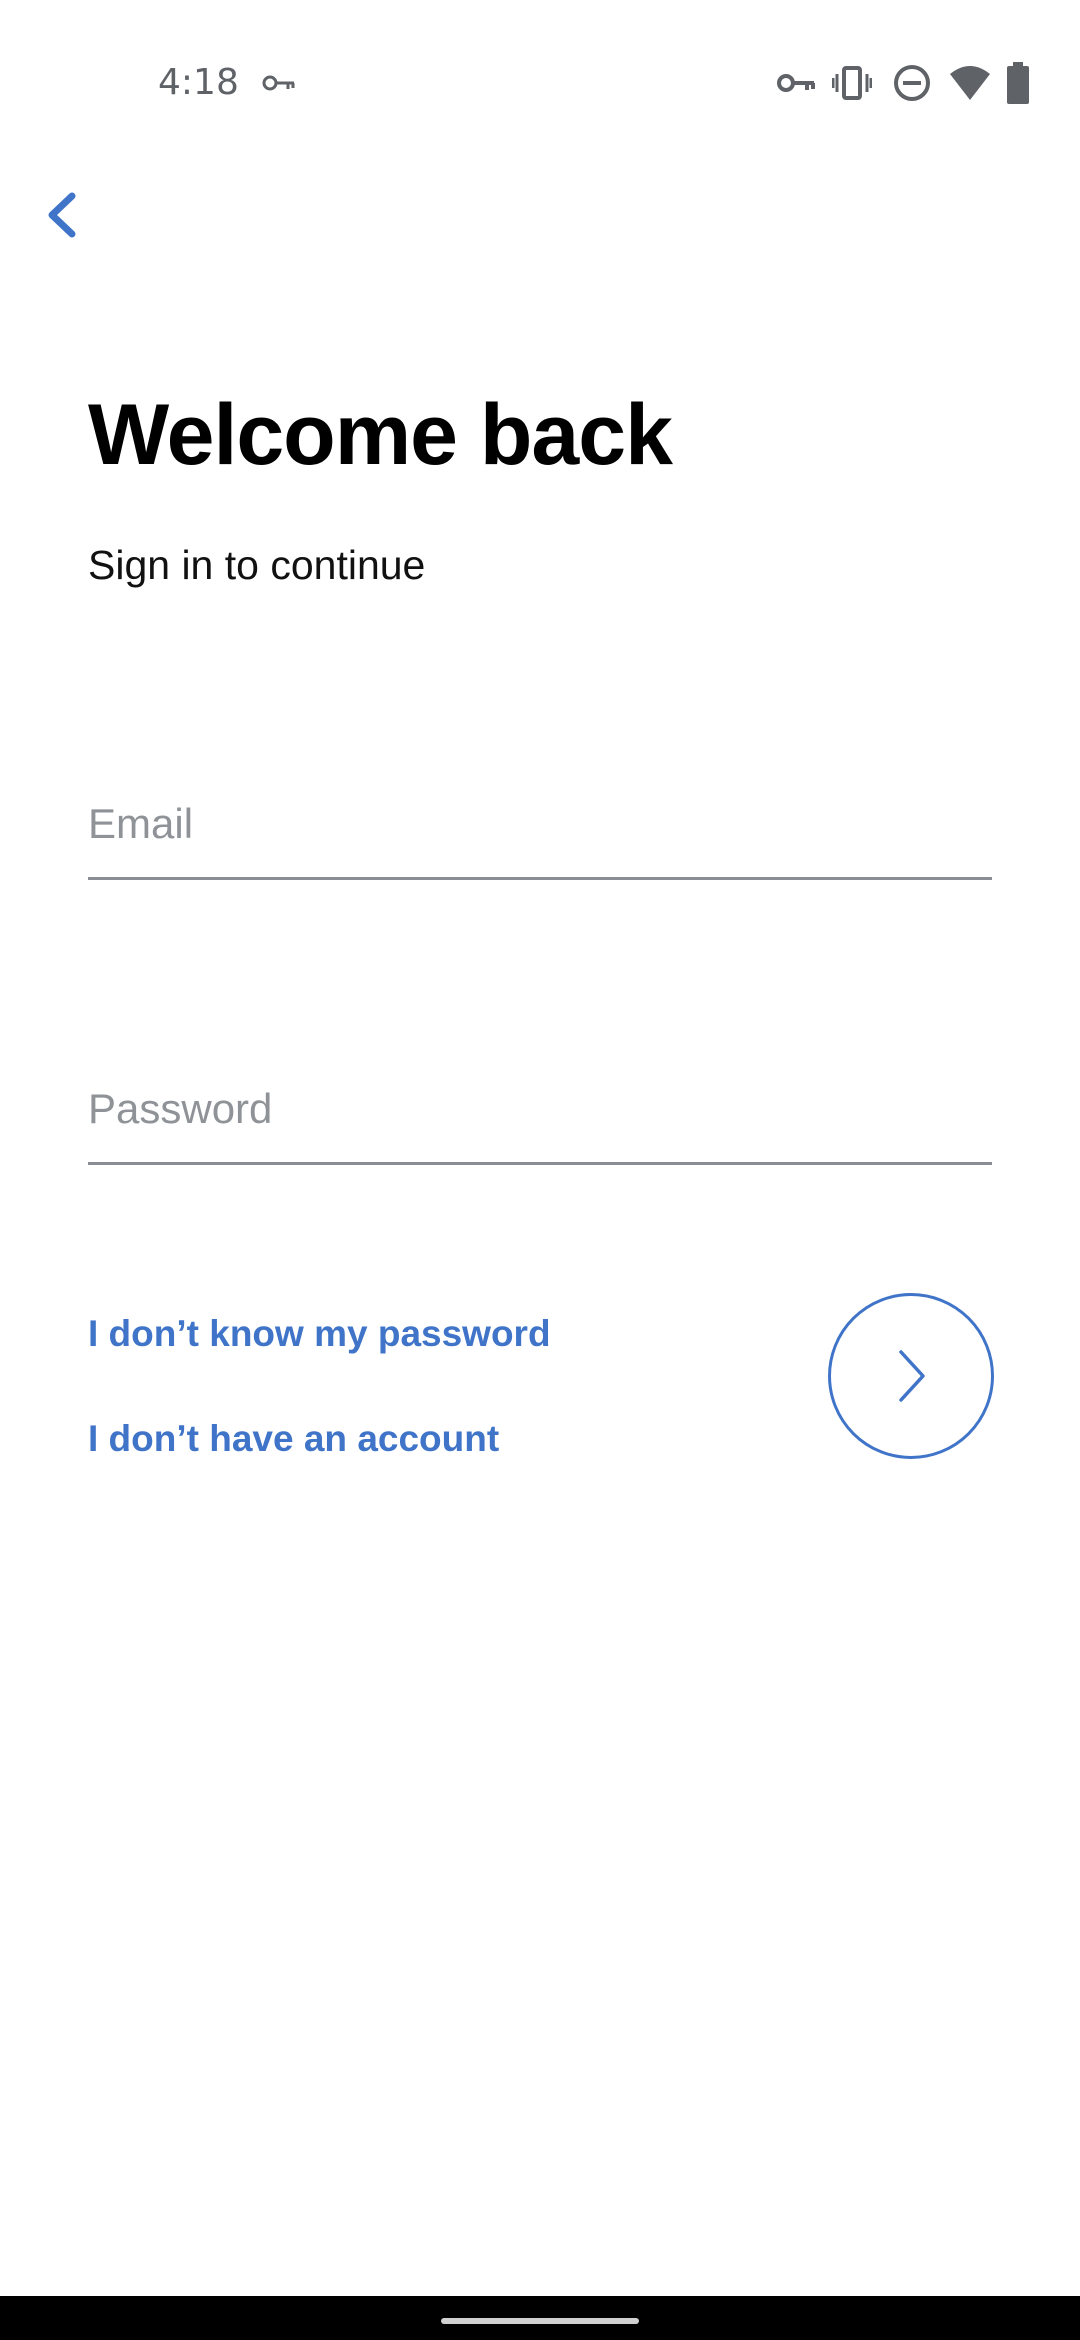 The width and height of the screenshot is (1080, 2340). What do you see at coordinates (540, 85) in the screenshot?
I see `status-bar: 4:18` at bounding box center [540, 85].